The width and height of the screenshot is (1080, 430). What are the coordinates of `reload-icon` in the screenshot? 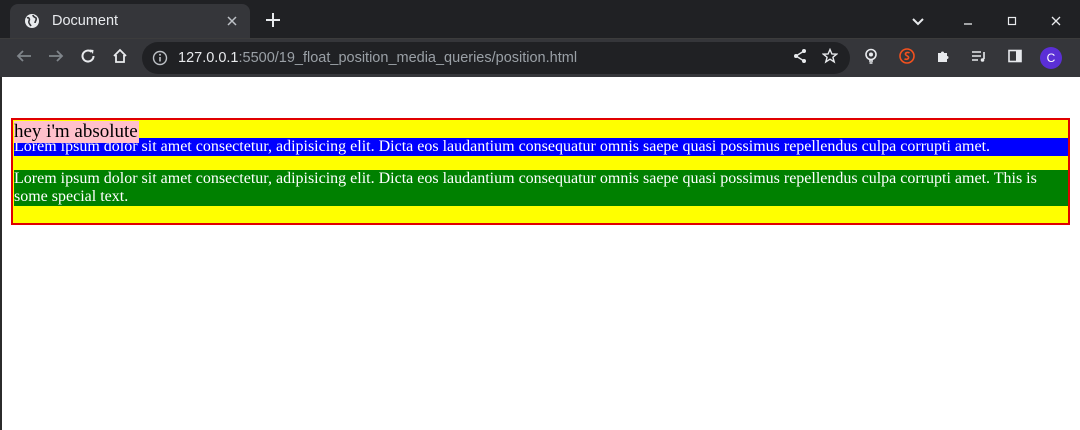 It's located at (88, 58).